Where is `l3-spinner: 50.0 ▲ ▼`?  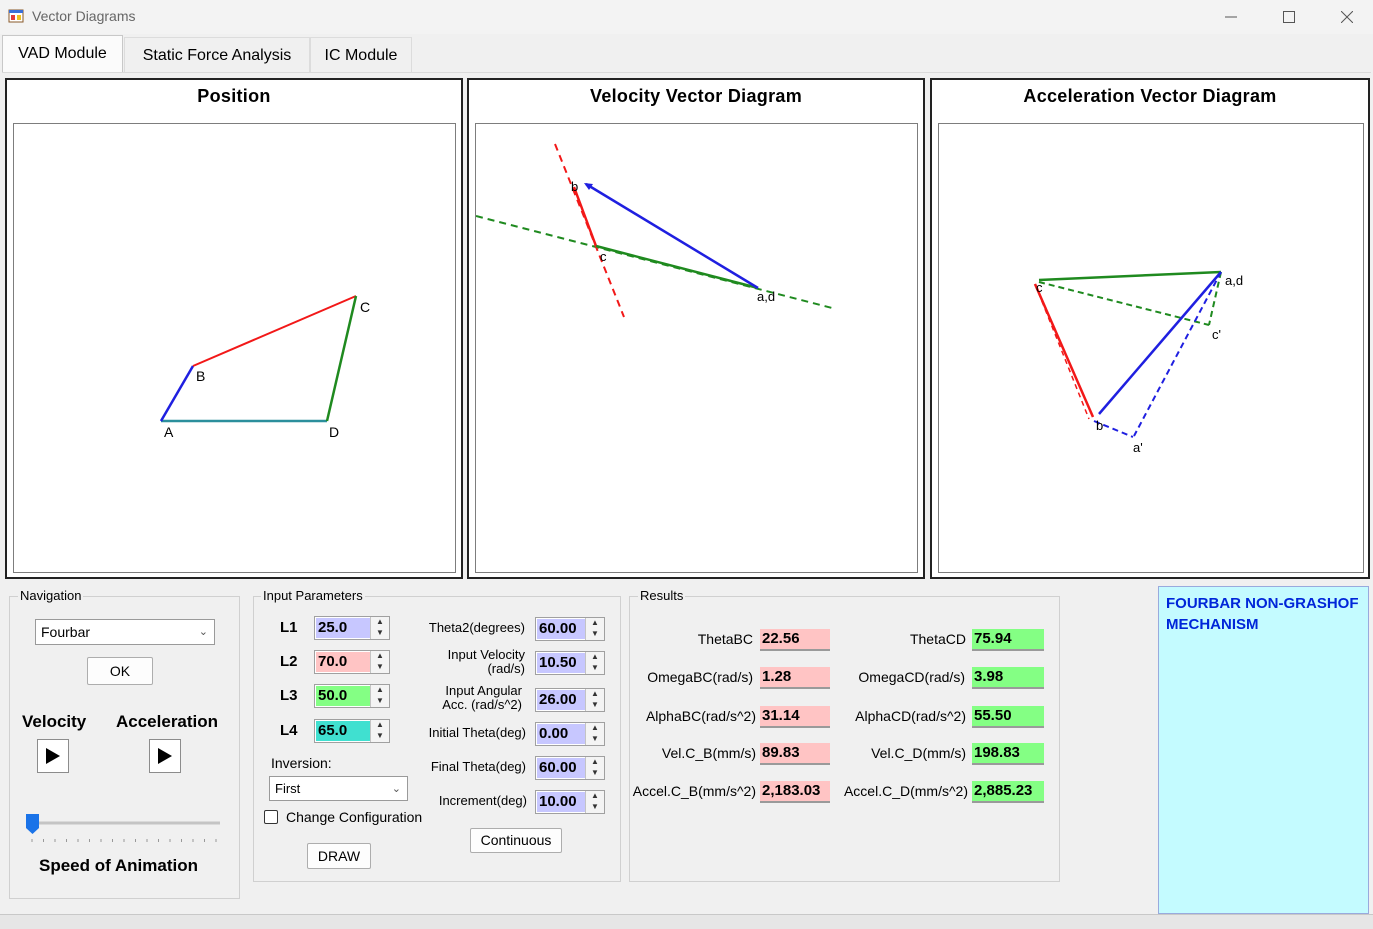
l3-spinner: 50.0 ▲ ▼ is located at coordinates (352, 696).